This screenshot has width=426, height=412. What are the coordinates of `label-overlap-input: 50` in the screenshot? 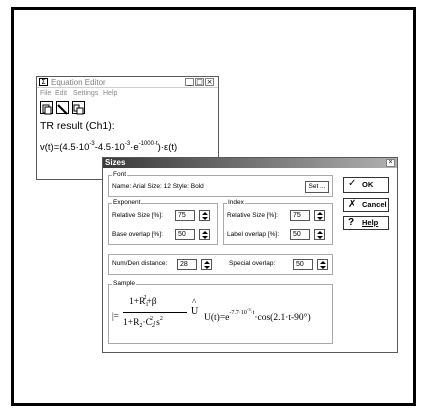 It's located at (300, 234).